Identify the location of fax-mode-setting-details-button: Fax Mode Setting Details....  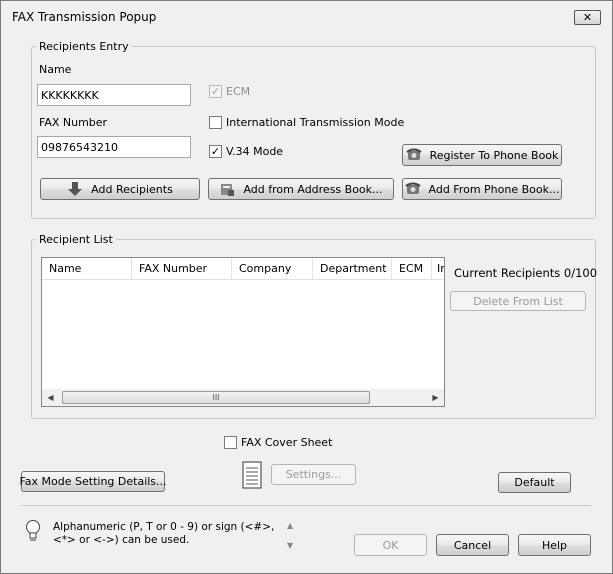
(93, 481).